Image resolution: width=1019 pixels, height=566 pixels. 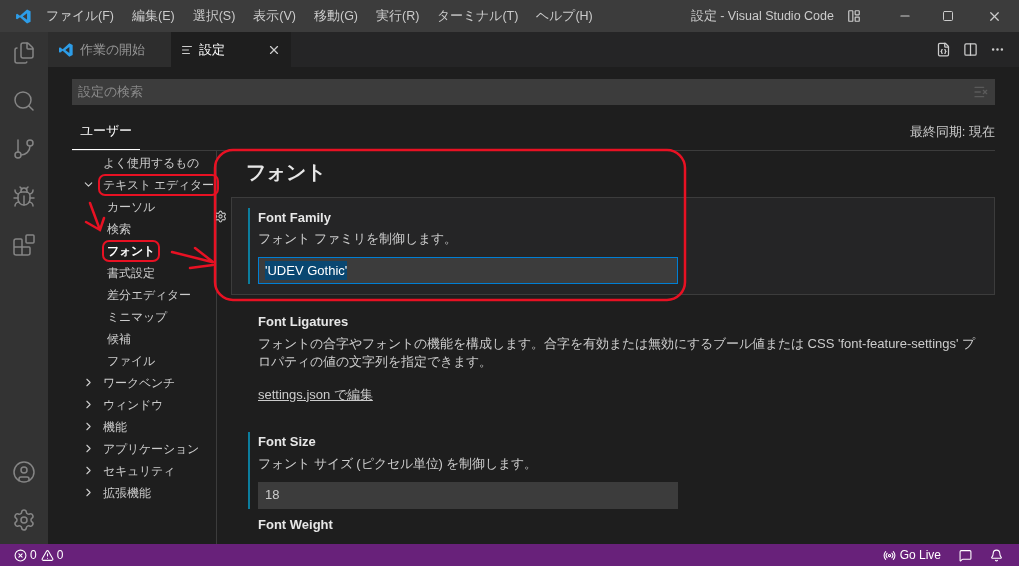 What do you see at coordinates (24, 101) in the screenshot?
I see `search-icon` at bounding box center [24, 101].